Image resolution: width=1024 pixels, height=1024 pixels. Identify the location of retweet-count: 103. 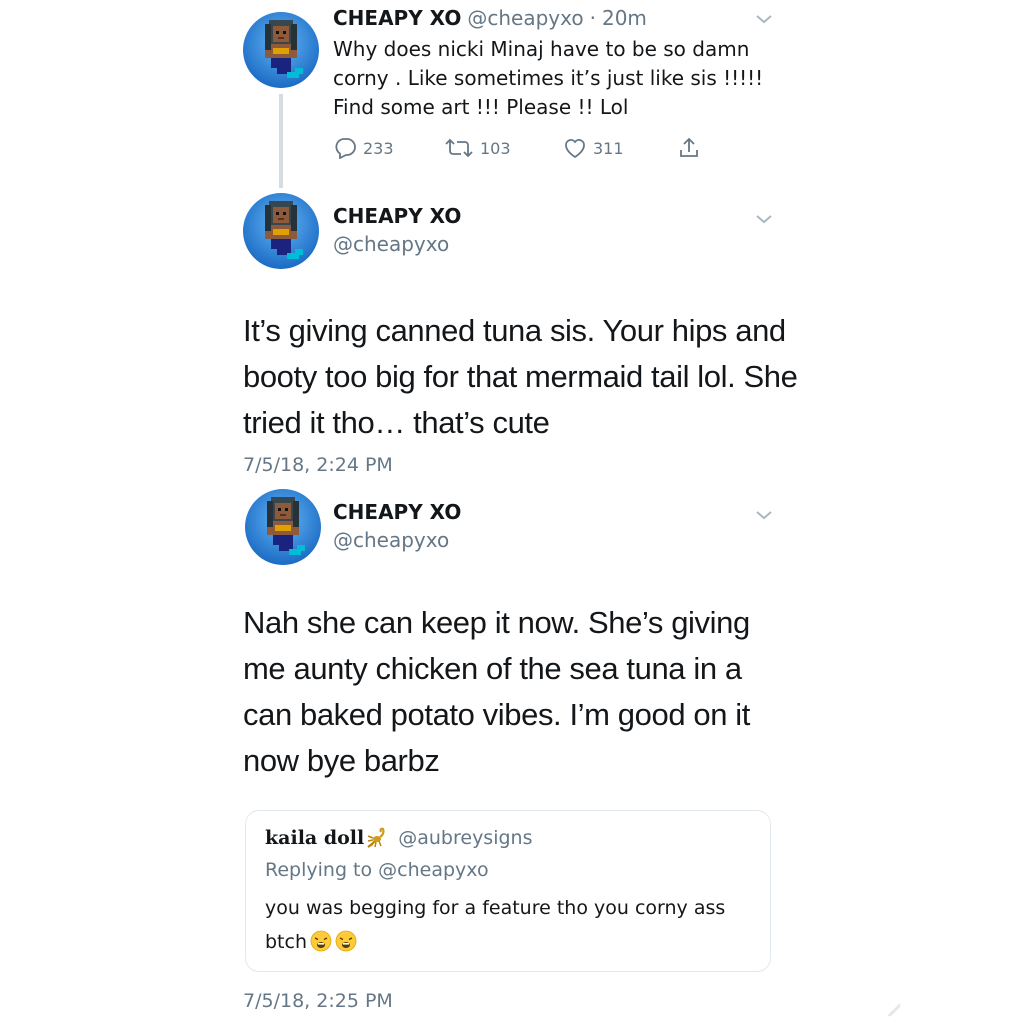
(495, 148).